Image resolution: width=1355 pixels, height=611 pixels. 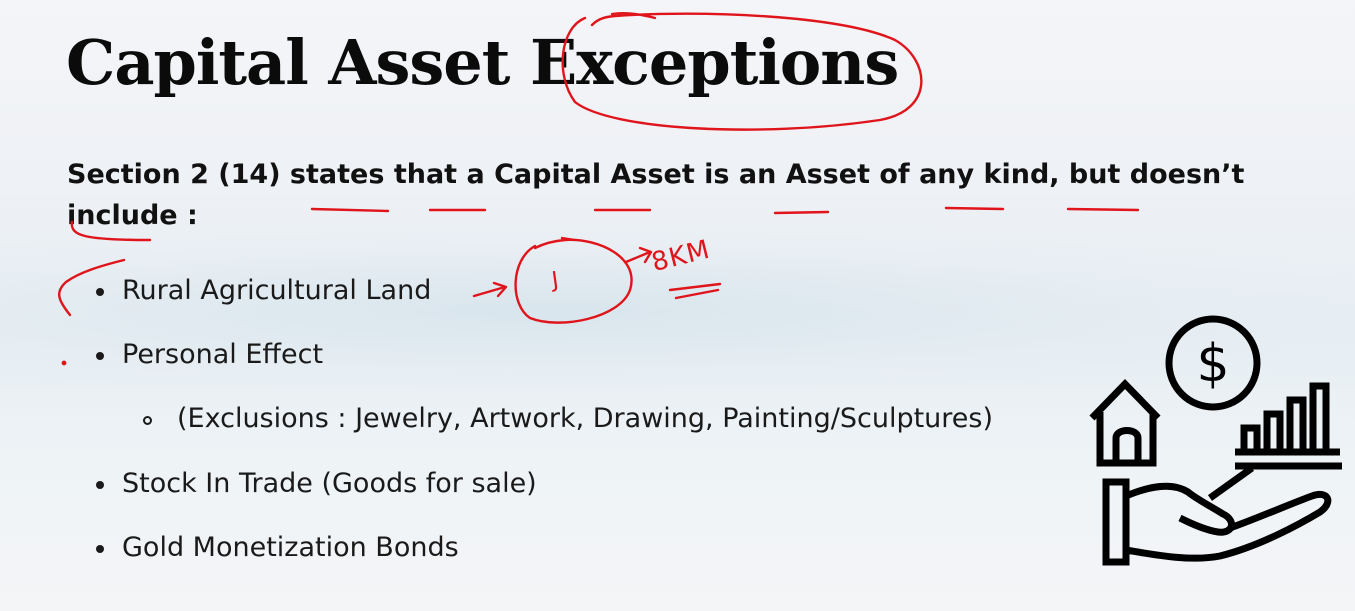 What do you see at coordinates (64, 363) in the screenshot?
I see `dot-mark-annotation` at bounding box center [64, 363].